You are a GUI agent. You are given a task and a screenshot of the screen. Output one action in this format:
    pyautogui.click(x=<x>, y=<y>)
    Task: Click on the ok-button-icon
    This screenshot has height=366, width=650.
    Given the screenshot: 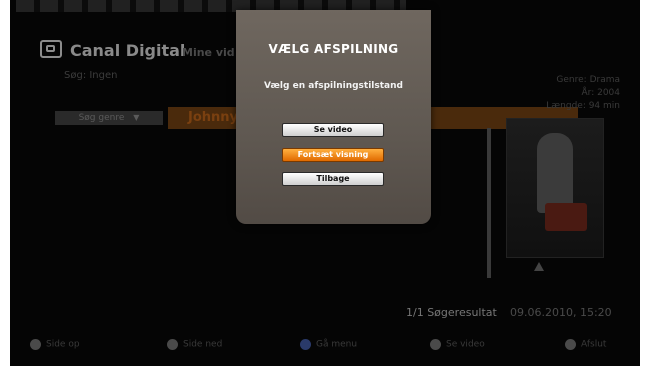 What is the action you would take?
    pyautogui.click(x=435, y=344)
    